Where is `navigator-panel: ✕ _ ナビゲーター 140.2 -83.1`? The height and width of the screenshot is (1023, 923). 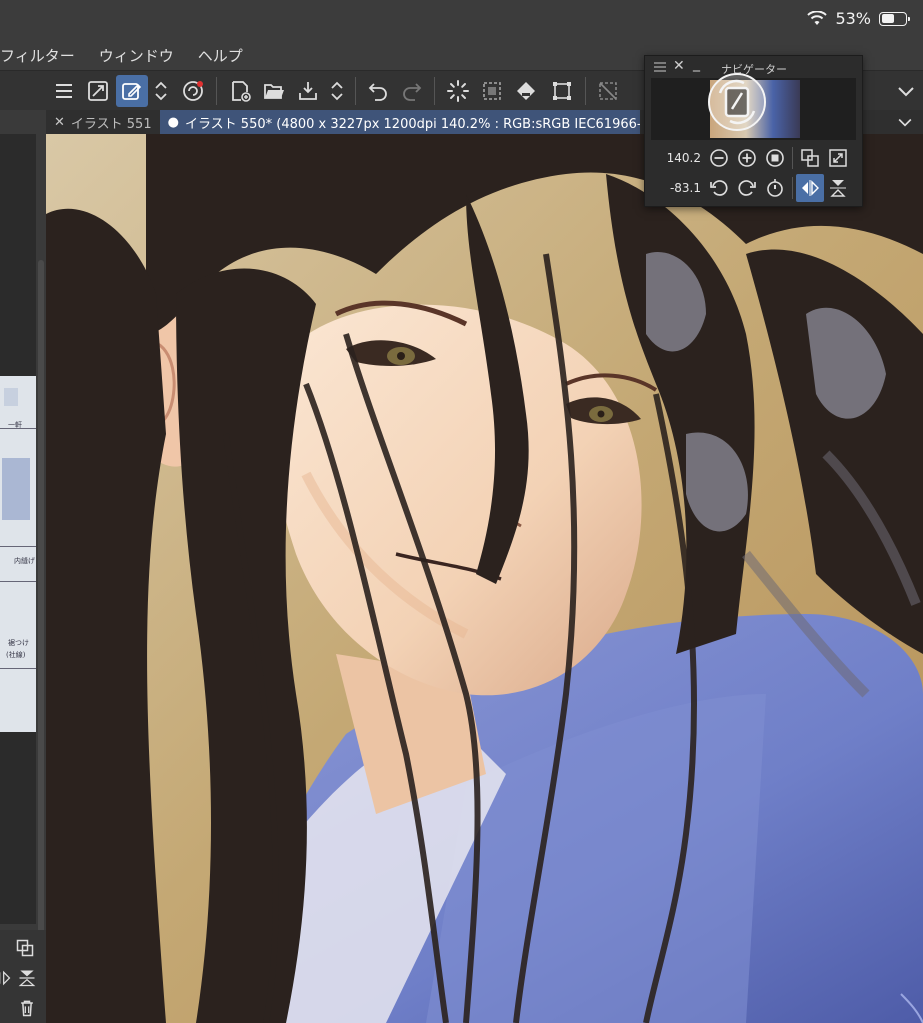 navigator-panel: ✕ _ ナビゲーター 140.2 -83.1 is located at coordinates (753, 131).